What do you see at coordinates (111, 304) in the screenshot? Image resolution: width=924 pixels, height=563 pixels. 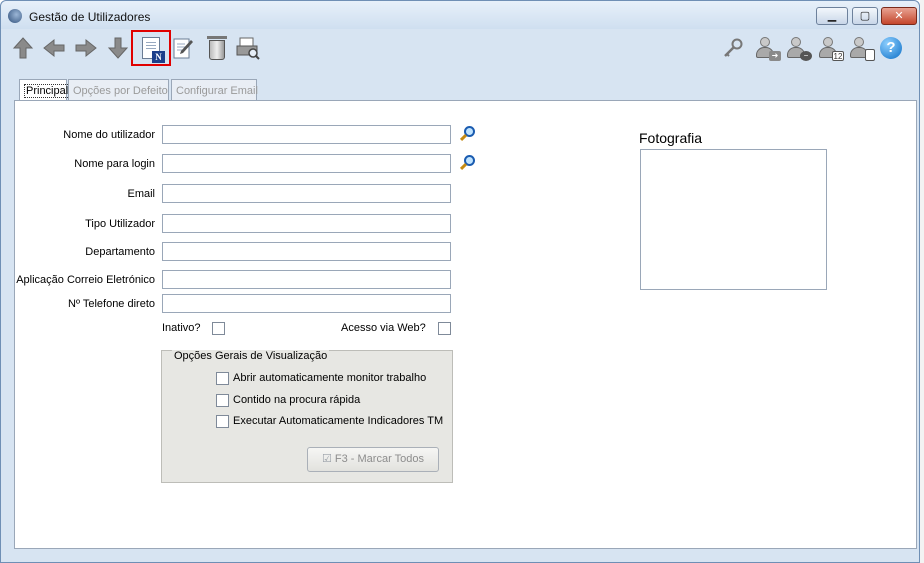 I see `field-label-telefone: Nº Telefone direto` at bounding box center [111, 304].